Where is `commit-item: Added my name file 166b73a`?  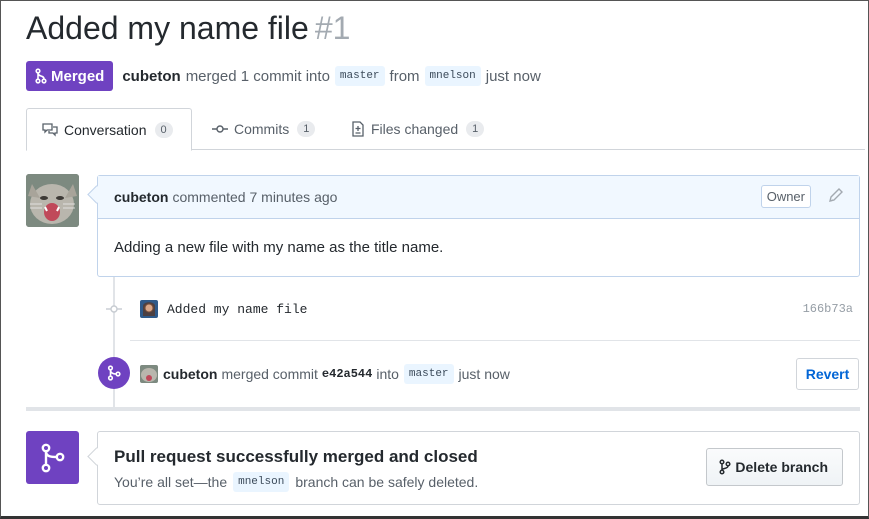 commit-item: Added my name file 166b73a is located at coordinates (481, 309).